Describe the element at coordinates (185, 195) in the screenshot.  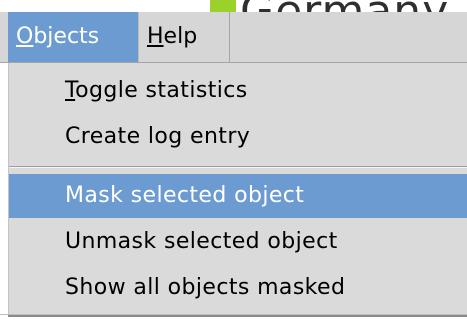
I see `mask-selected-object-label: Mask selected object` at that location.